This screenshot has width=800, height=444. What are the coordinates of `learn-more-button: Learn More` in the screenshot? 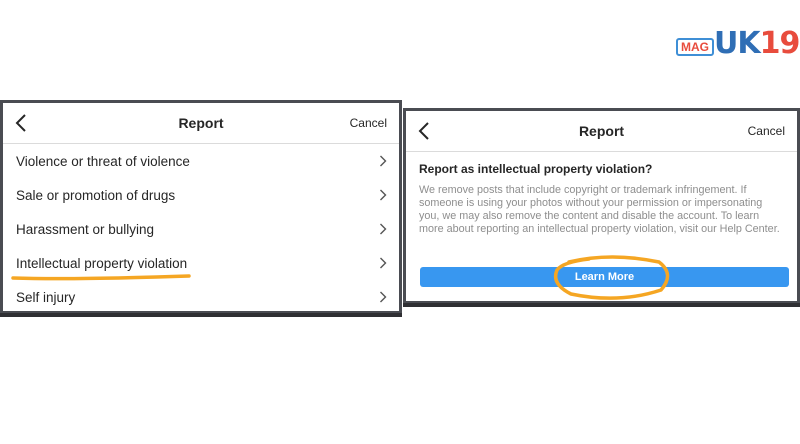 It's located at (604, 277).